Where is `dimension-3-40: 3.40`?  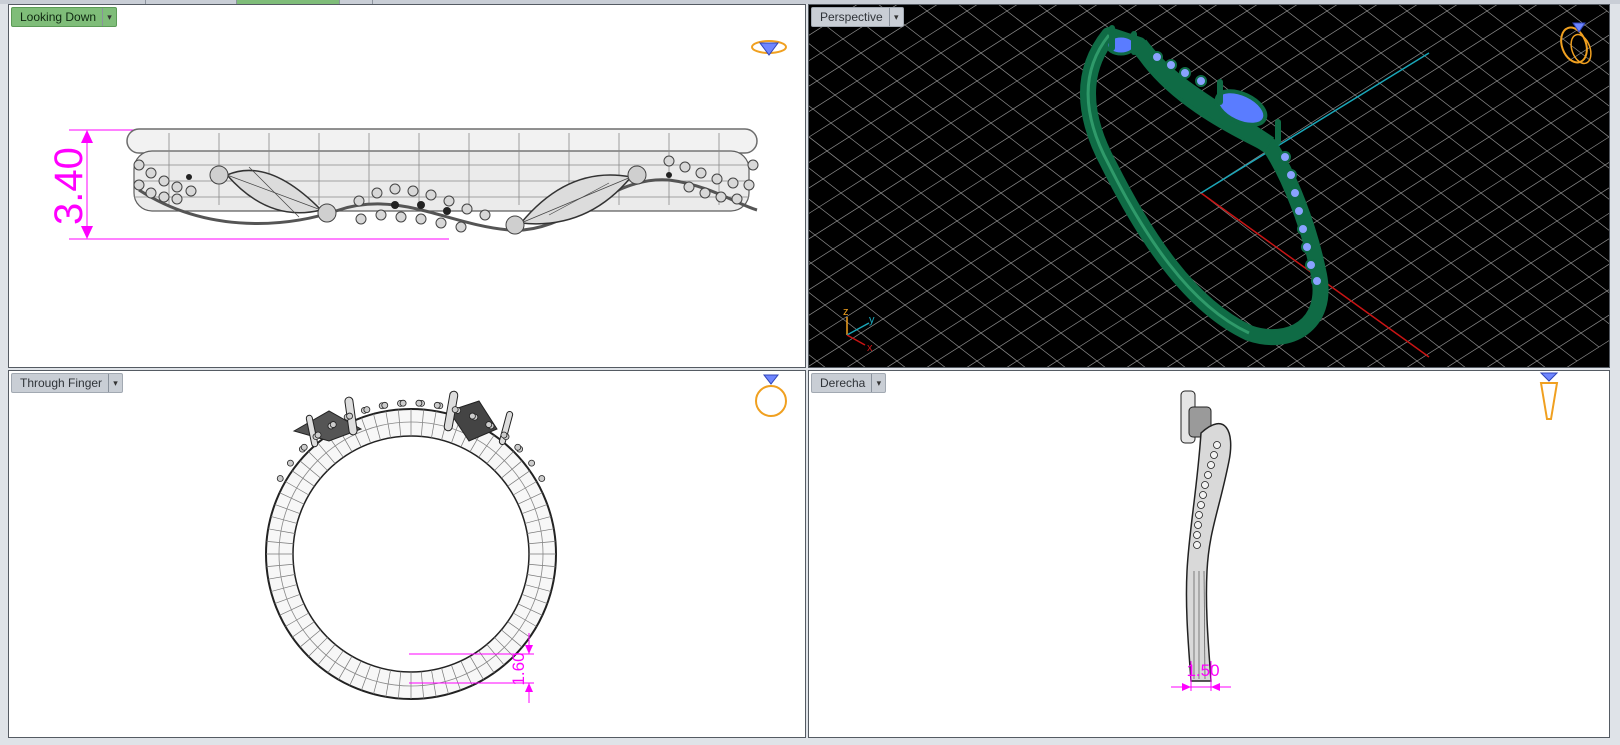 dimension-3-40: 3.40 is located at coordinates (68, 187).